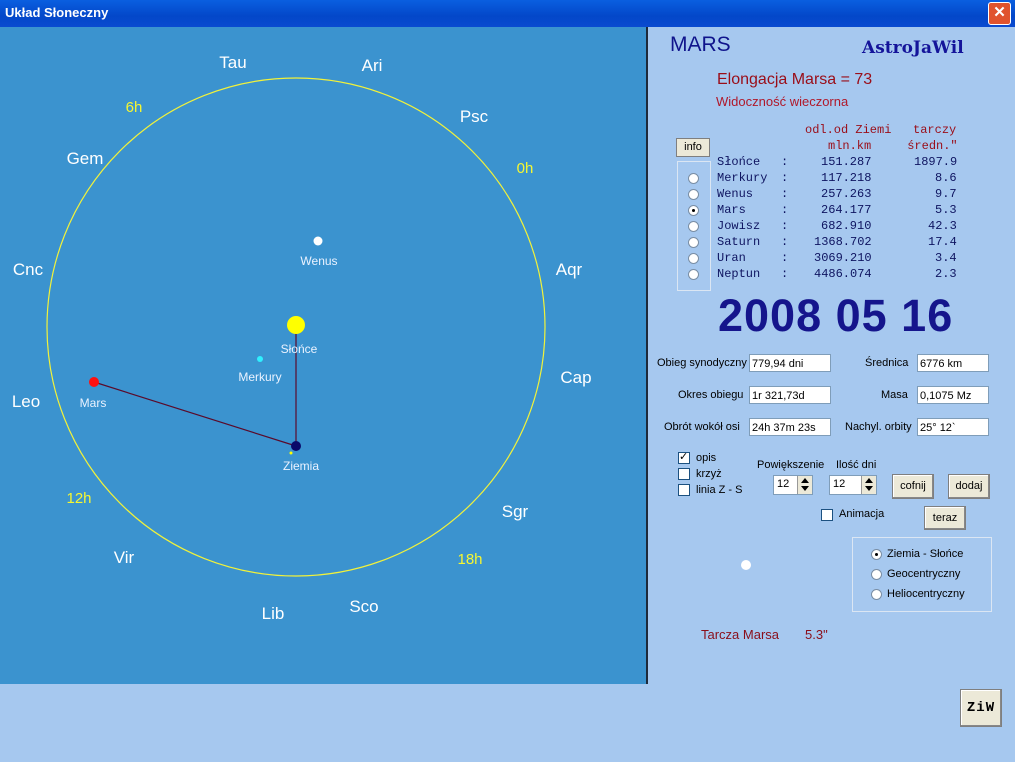 The height and width of the screenshot is (762, 1015). I want to click on row-dist: 264.177, so click(846, 210).